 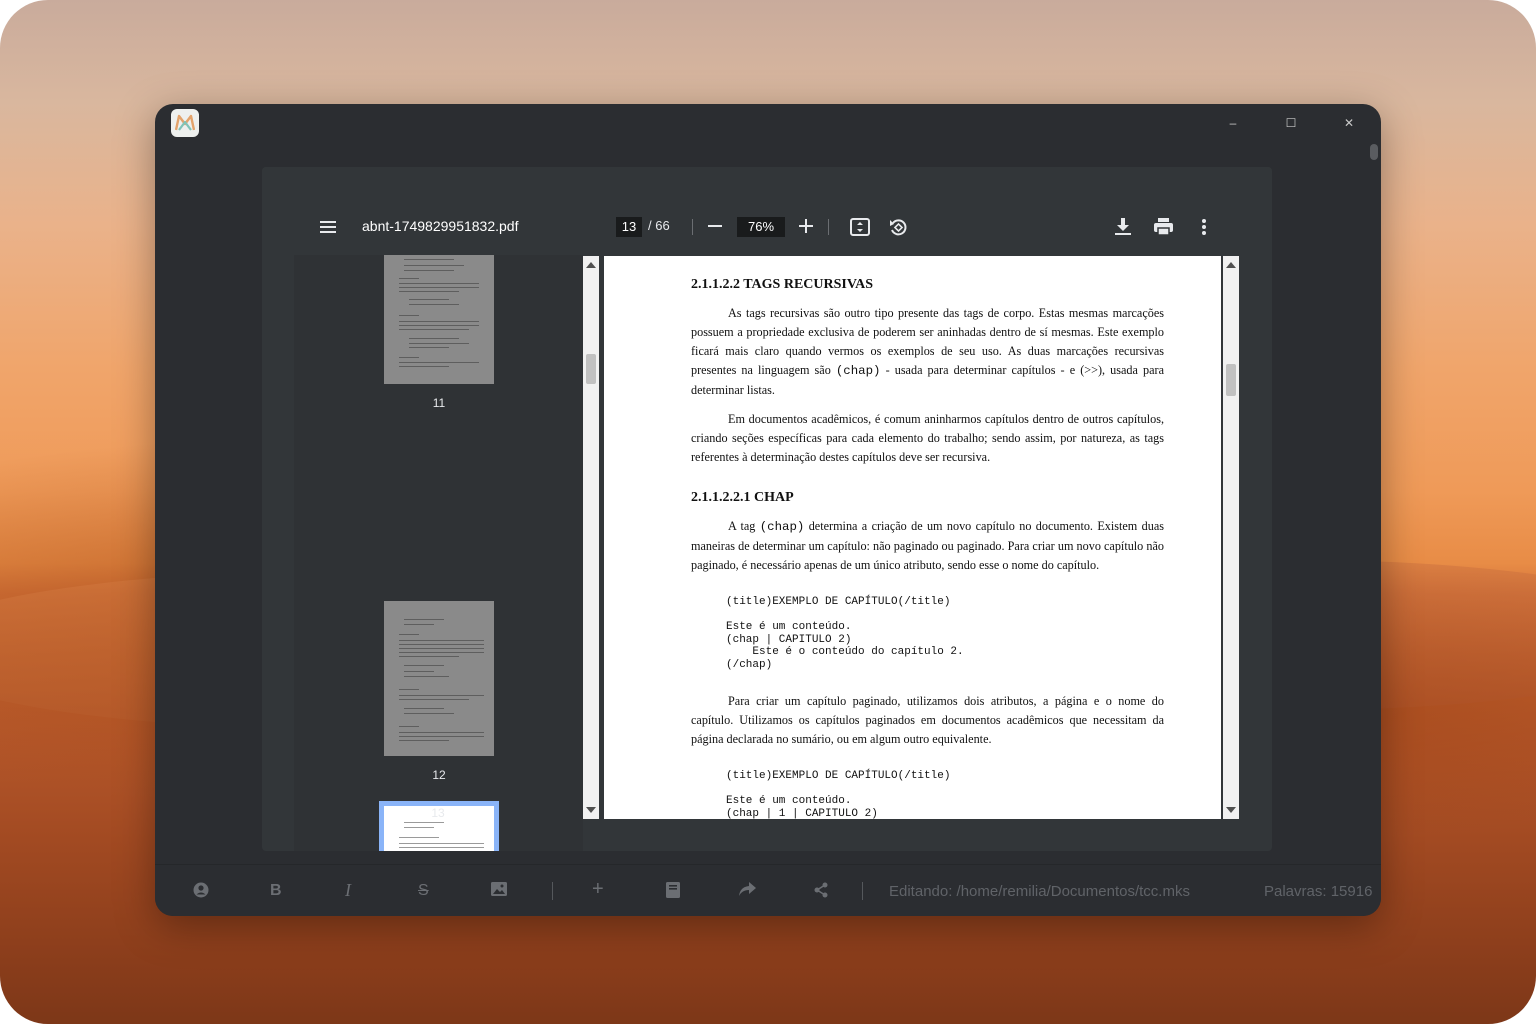 What do you see at coordinates (715, 228) in the screenshot?
I see `zoom-out-icon` at bounding box center [715, 228].